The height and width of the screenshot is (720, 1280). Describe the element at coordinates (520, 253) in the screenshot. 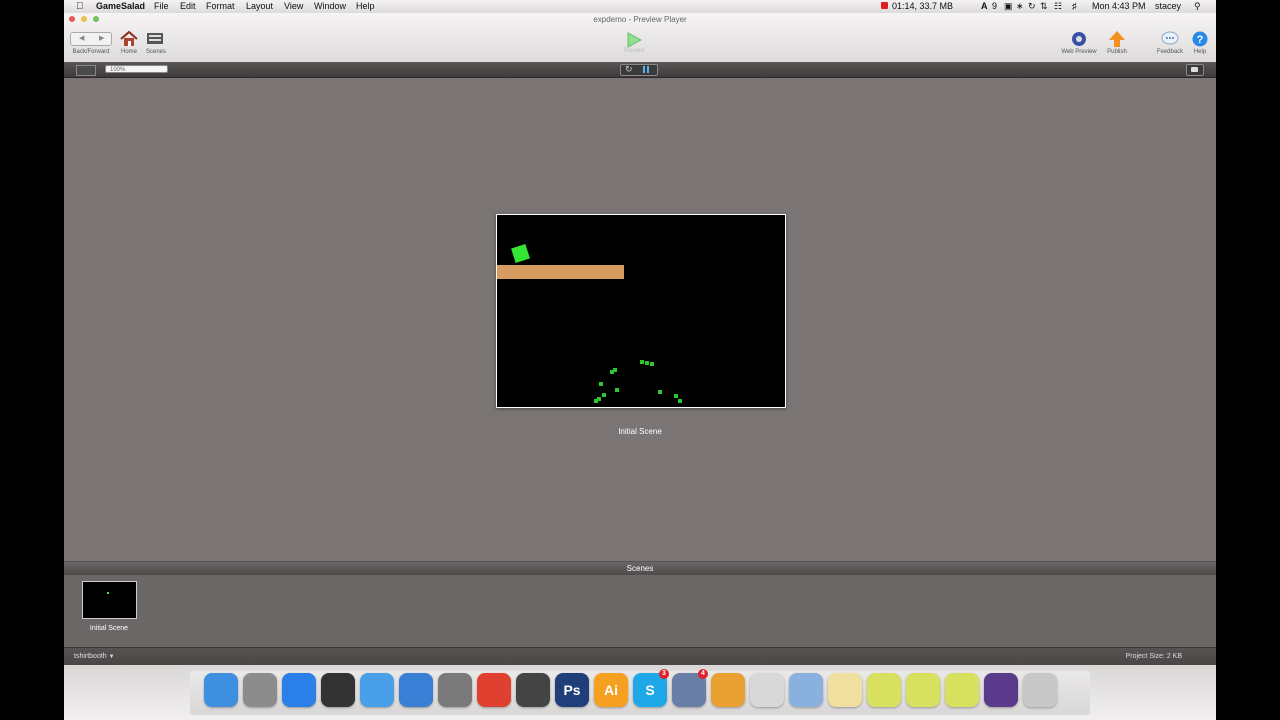

I see `player-actor` at that location.